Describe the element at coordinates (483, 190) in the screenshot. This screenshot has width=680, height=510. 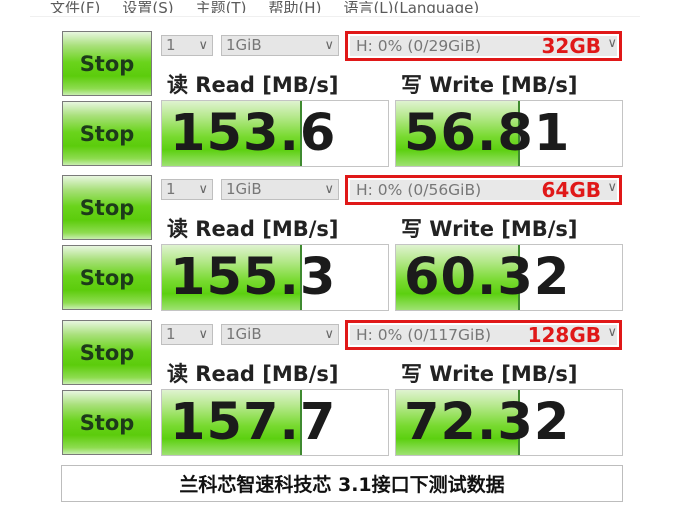
I see `drive-select: H: 0% (0/56GiB) 64GB ∨` at that location.